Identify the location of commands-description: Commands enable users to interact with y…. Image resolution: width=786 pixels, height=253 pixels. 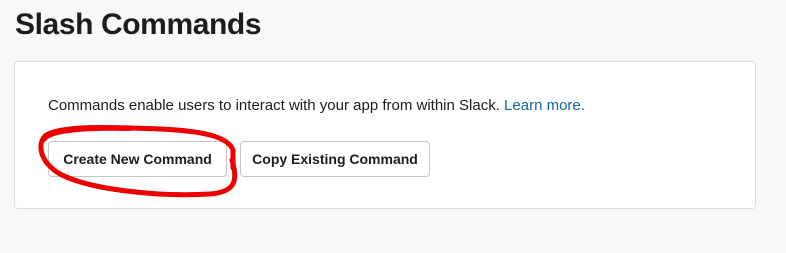
(316, 106).